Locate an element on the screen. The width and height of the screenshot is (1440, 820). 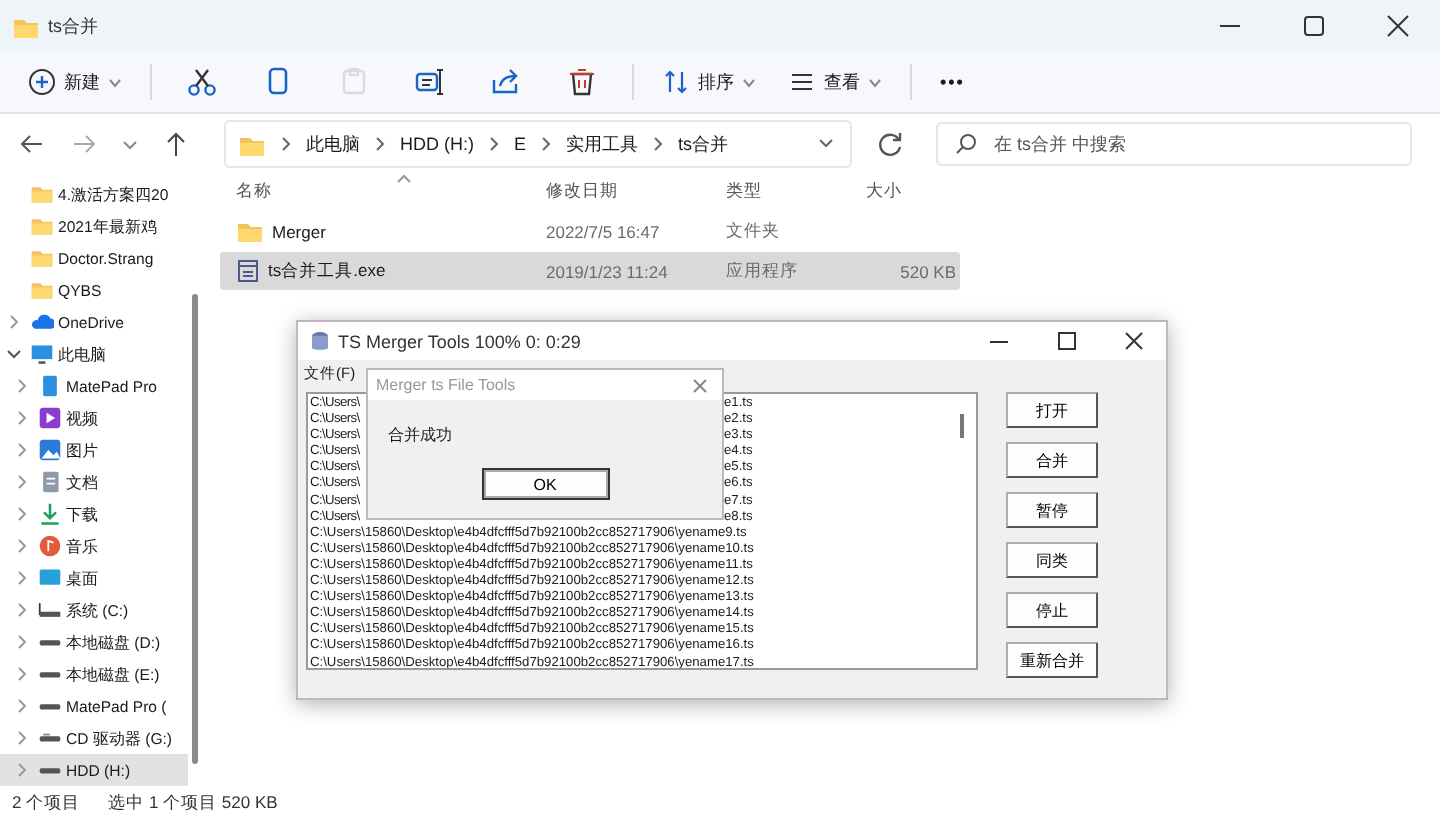
action-button: 重新合并 is located at coordinates (1052, 660).